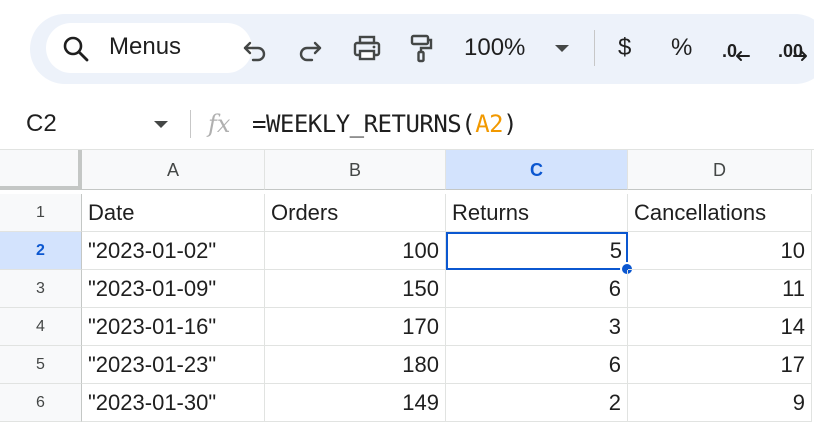 The image size is (814, 430). Describe the element at coordinates (173, 403) in the screenshot. I see `cell-a6: "2023-01-30"` at that location.